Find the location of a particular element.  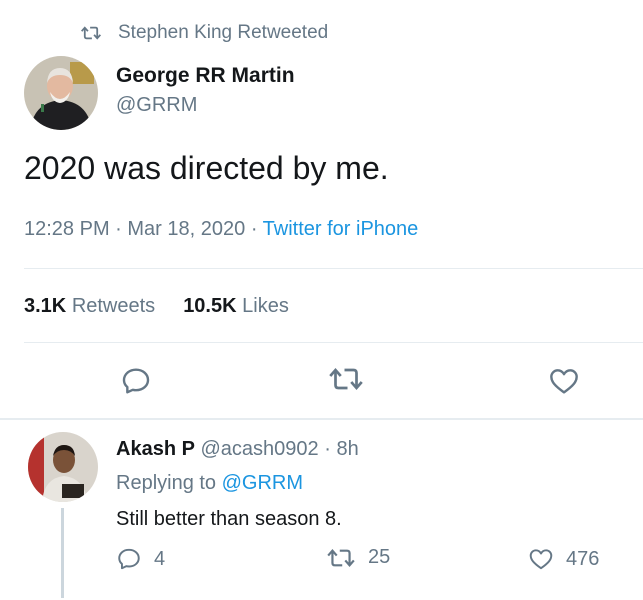

reply-author-handle: @acash0902 is located at coordinates (260, 449).